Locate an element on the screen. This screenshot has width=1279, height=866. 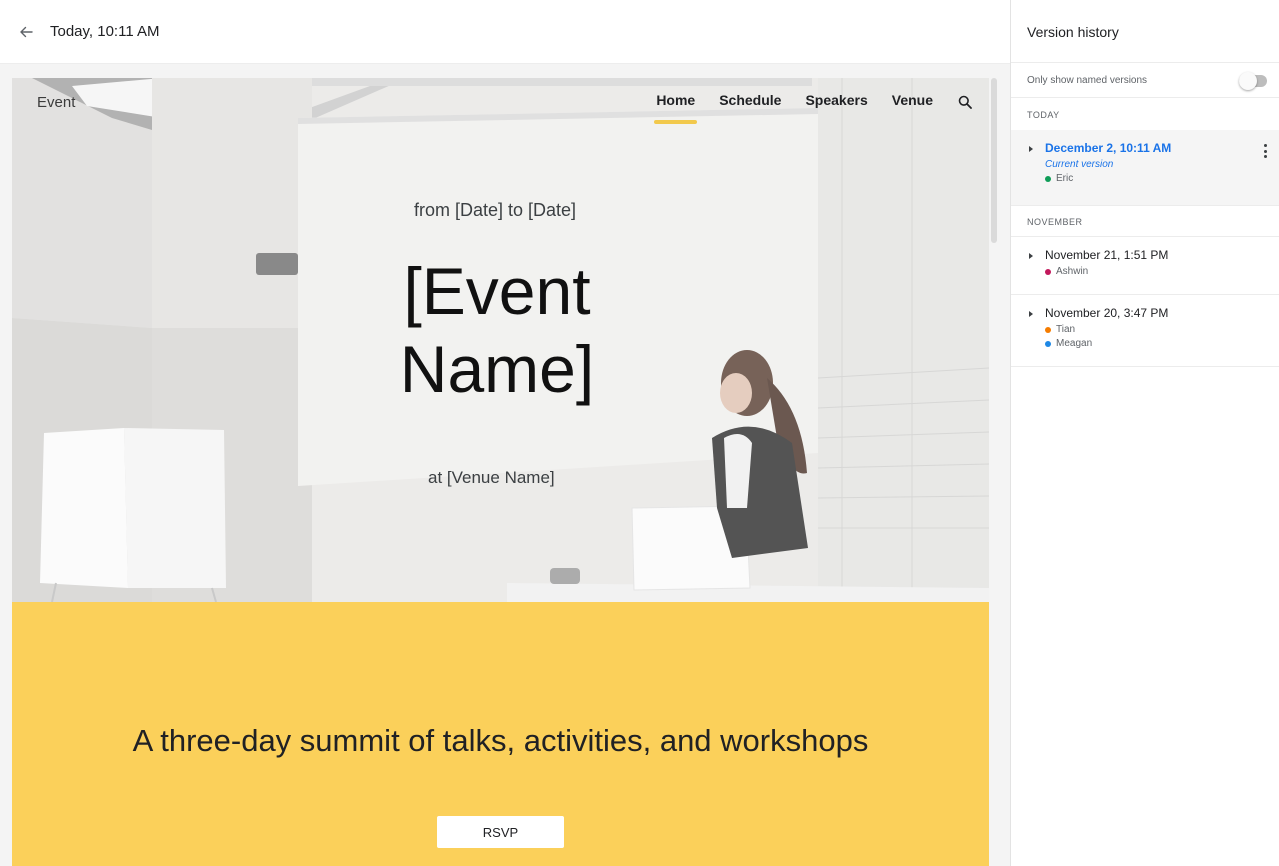
nav-item-schedule: Schedule is located at coordinates (750, 102).